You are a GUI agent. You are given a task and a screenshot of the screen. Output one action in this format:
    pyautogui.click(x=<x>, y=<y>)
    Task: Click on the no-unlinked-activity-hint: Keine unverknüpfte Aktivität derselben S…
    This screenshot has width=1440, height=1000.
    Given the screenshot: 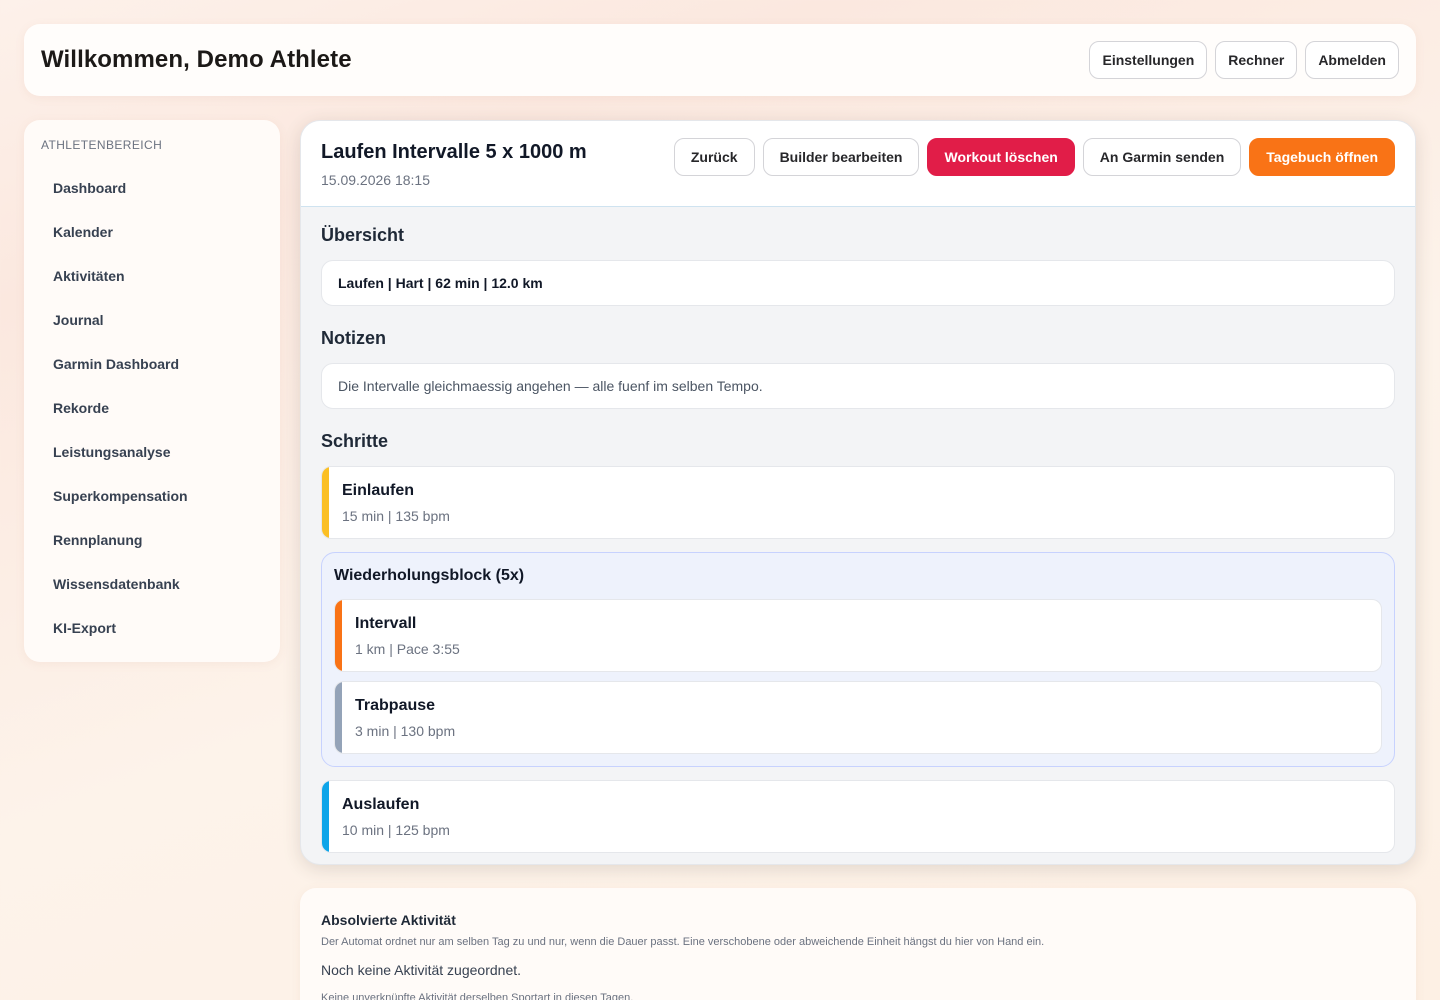 What is the action you would take?
    pyautogui.click(x=477, y=996)
    